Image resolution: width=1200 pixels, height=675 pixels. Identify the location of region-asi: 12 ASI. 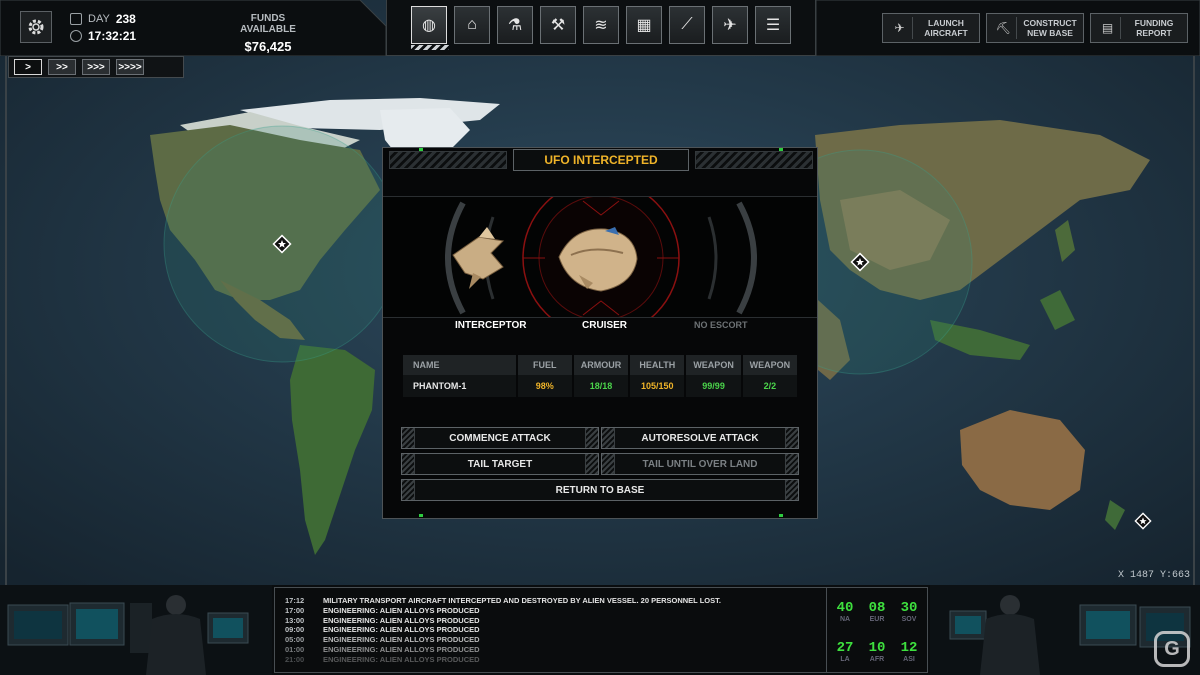
(909, 651).